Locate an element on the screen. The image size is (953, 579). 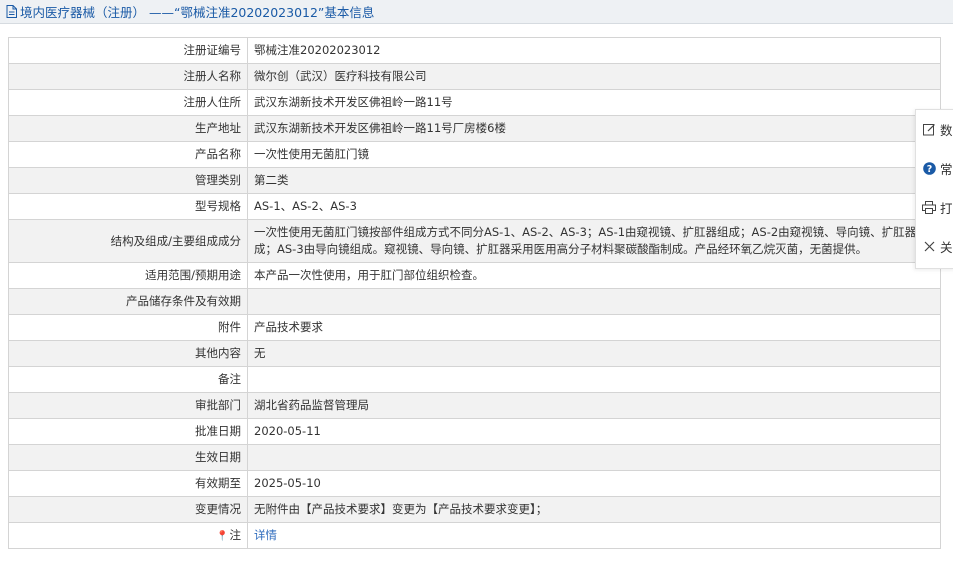
side-item-label: 数 is located at coordinates (946, 130).